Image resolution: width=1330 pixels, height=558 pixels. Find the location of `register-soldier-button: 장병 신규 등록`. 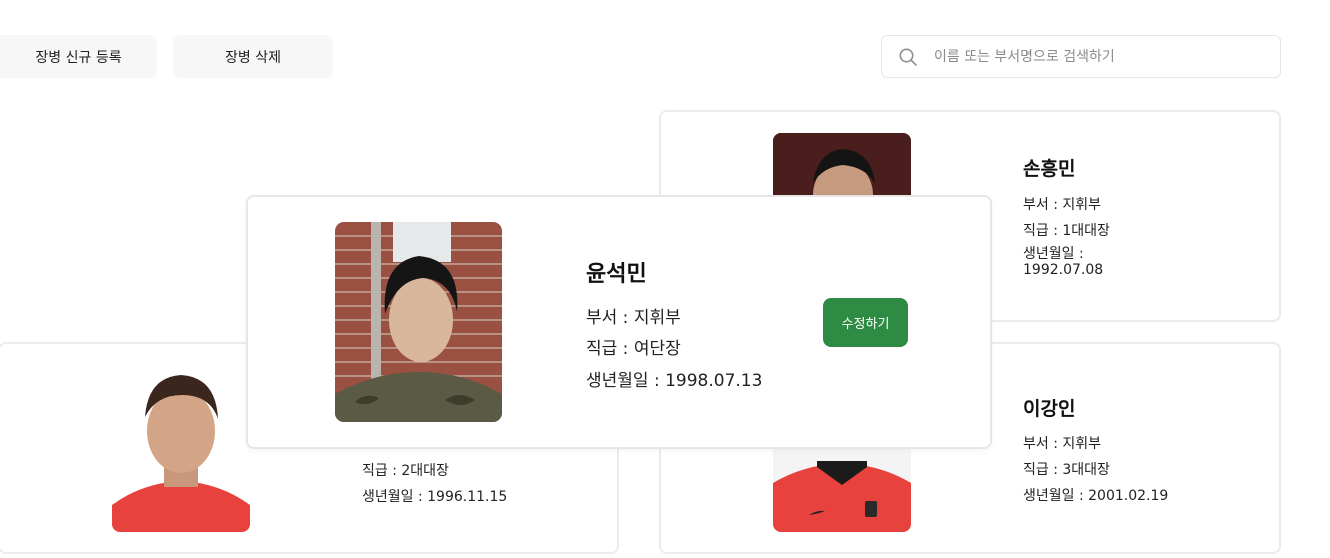

register-soldier-button: 장병 신규 등록 is located at coordinates (78, 56).